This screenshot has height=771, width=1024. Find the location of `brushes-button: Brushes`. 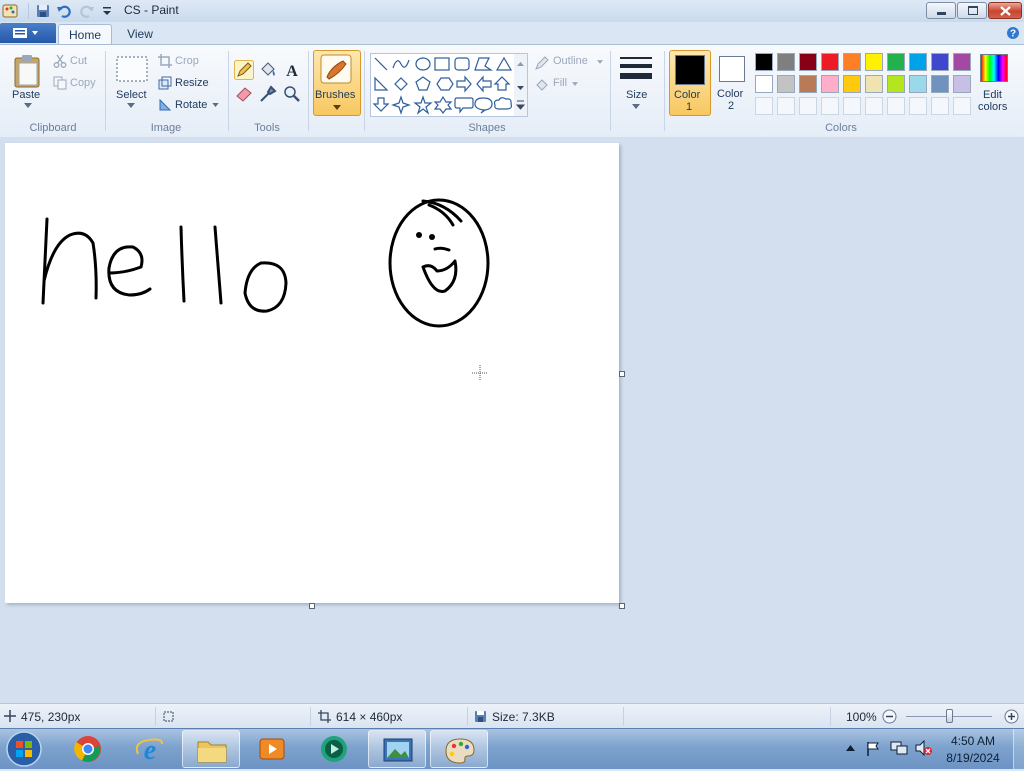

brushes-button: Brushes is located at coordinates (337, 83).